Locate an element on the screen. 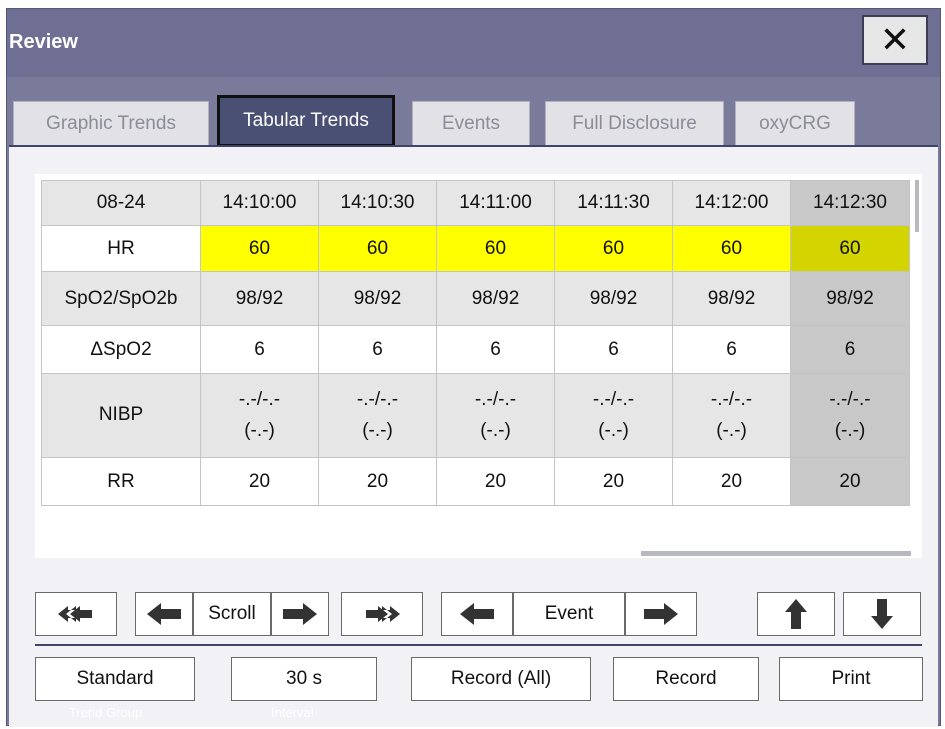 The height and width of the screenshot is (729, 945). time-cell-selected: 14:12:30 is located at coordinates (850, 203).